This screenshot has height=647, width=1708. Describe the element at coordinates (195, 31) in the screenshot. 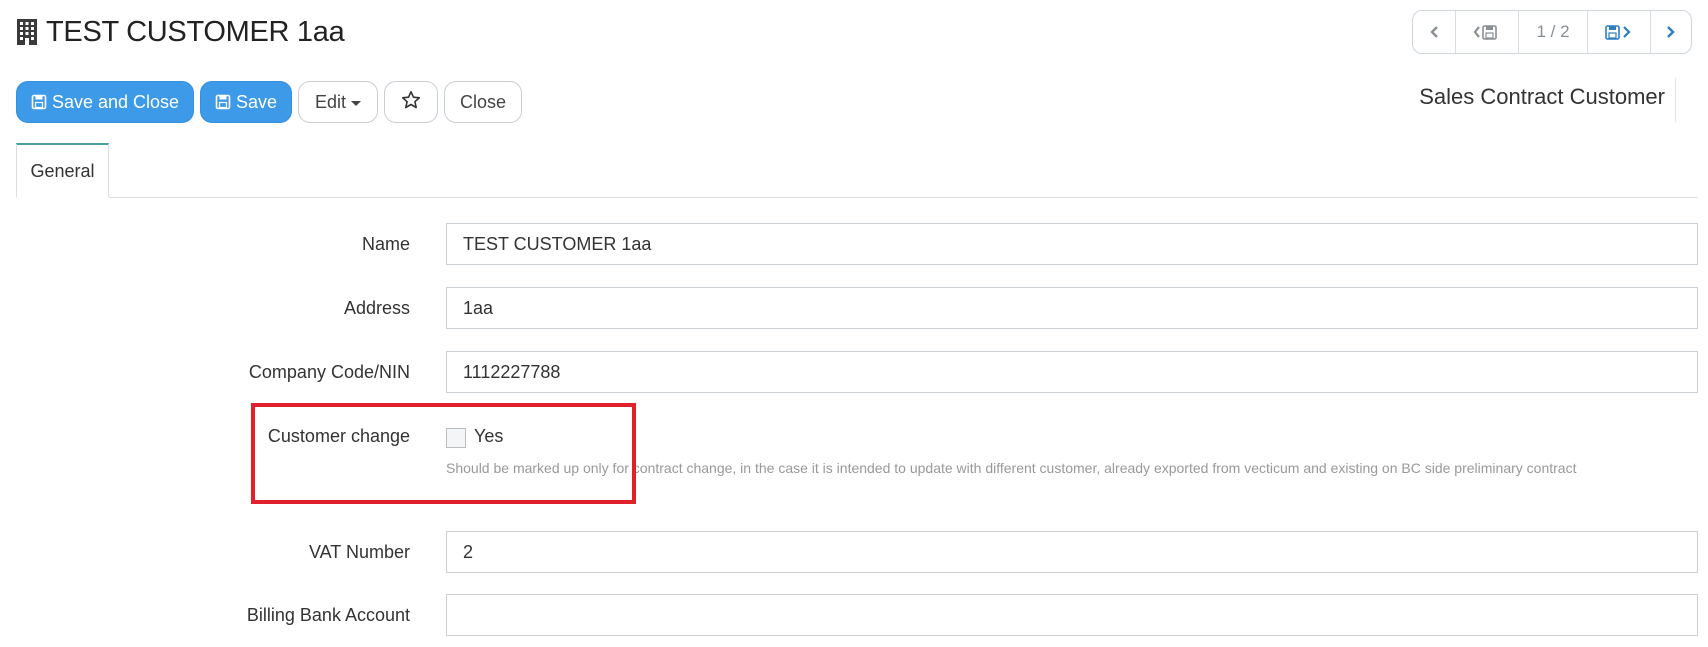

I see `page-title: TEST CUSTOMER 1aa` at that location.